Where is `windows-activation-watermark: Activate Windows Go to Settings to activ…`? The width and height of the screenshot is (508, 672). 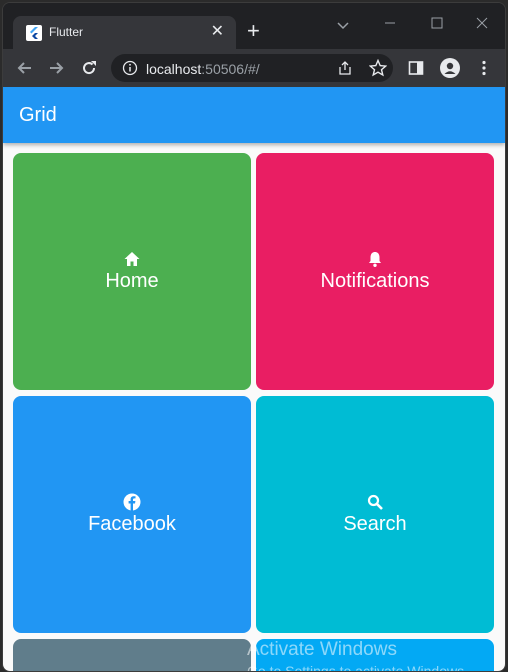
windows-activation-watermark: Activate Windows Go to Settings to activ… is located at coordinates (357, 655).